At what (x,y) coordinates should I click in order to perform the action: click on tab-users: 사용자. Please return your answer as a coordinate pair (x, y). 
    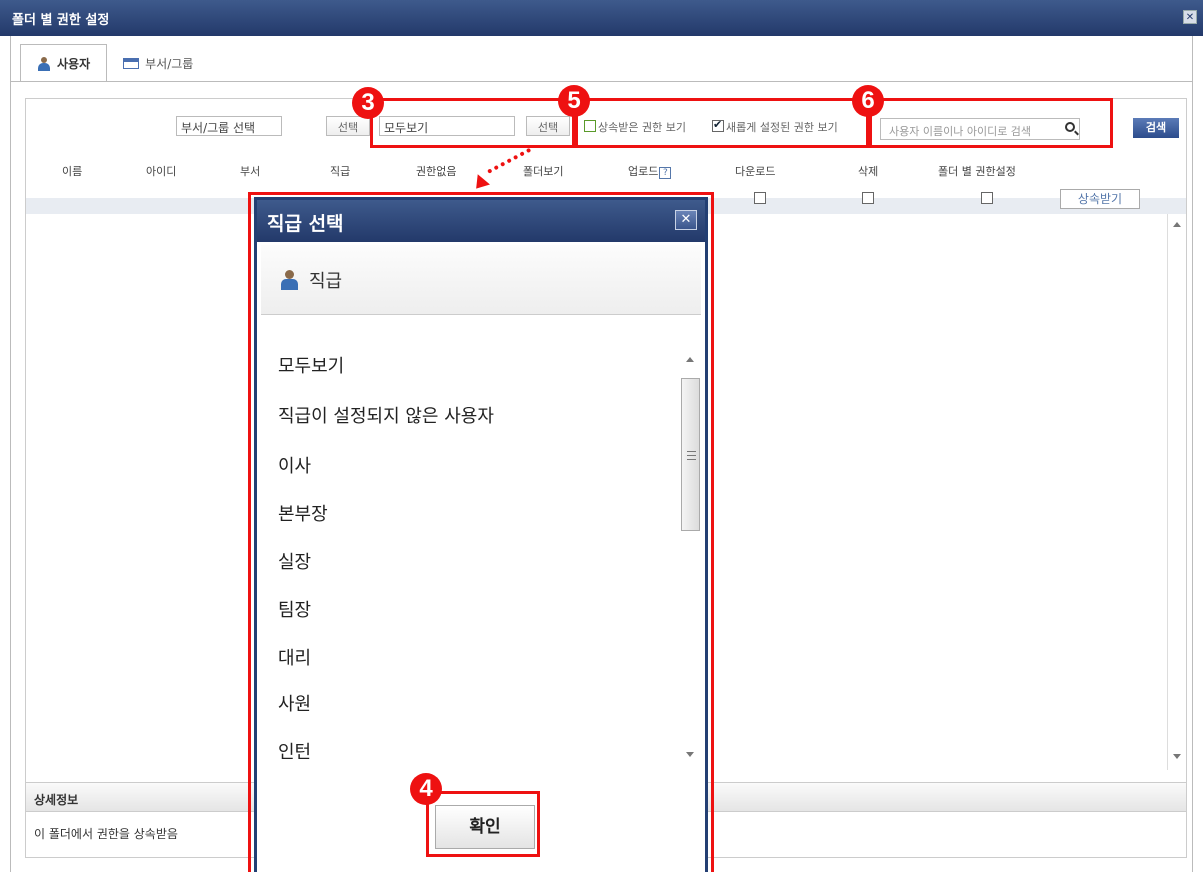
    Looking at the image, I should click on (64, 63).